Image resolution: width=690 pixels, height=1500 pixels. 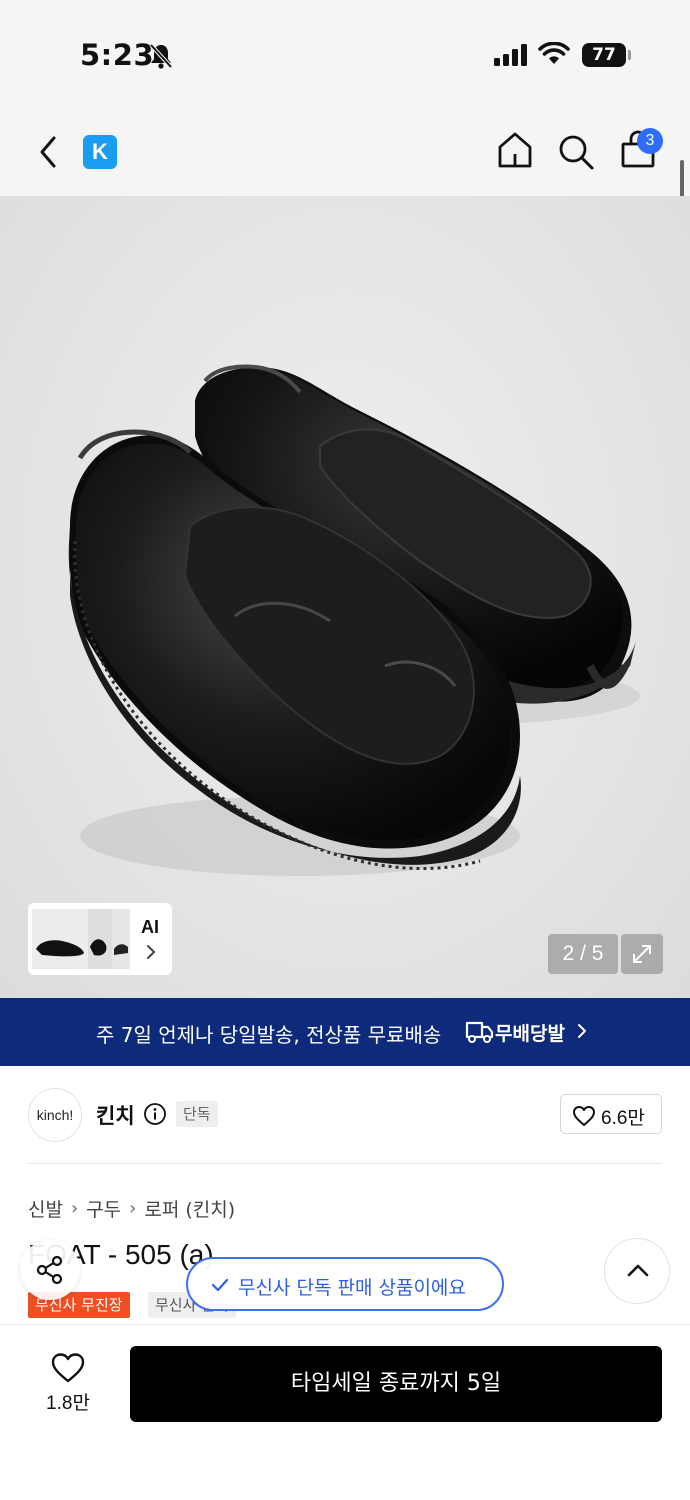 What do you see at coordinates (352, 1288) in the screenshot?
I see `toast-text: 무신사 단독 판매 상품이에요` at bounding box center [352, 1288].